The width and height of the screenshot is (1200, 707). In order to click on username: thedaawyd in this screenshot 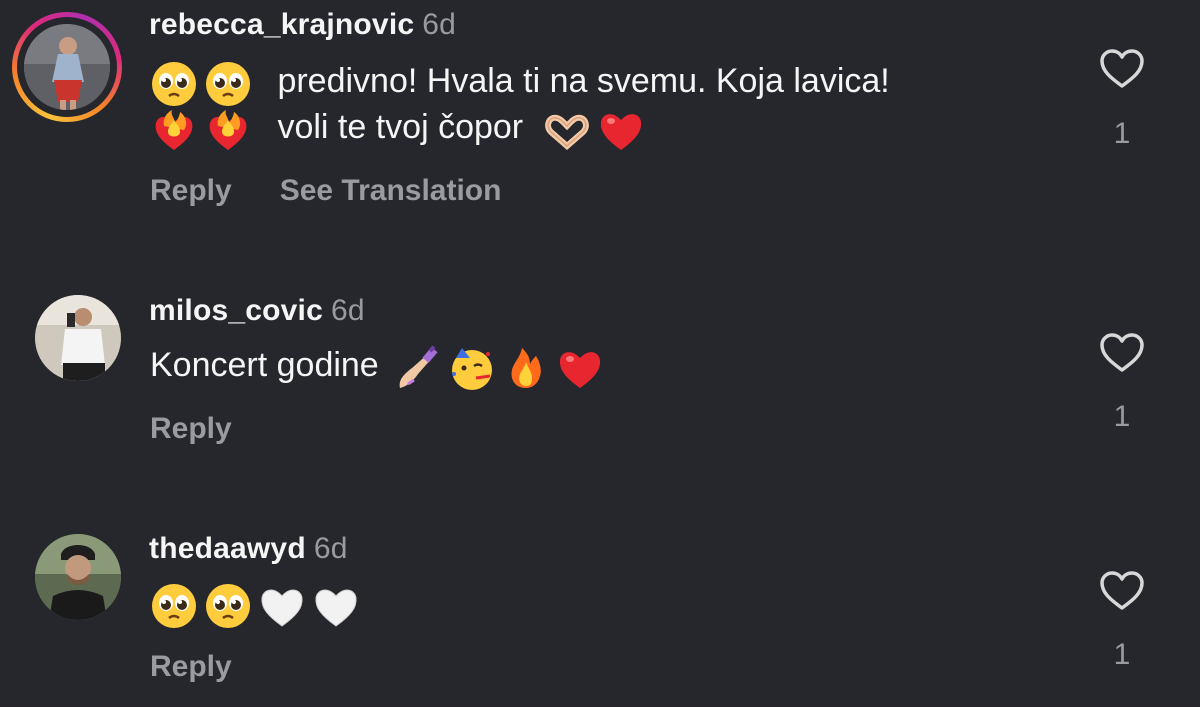, I will do `click(227, 548)`.